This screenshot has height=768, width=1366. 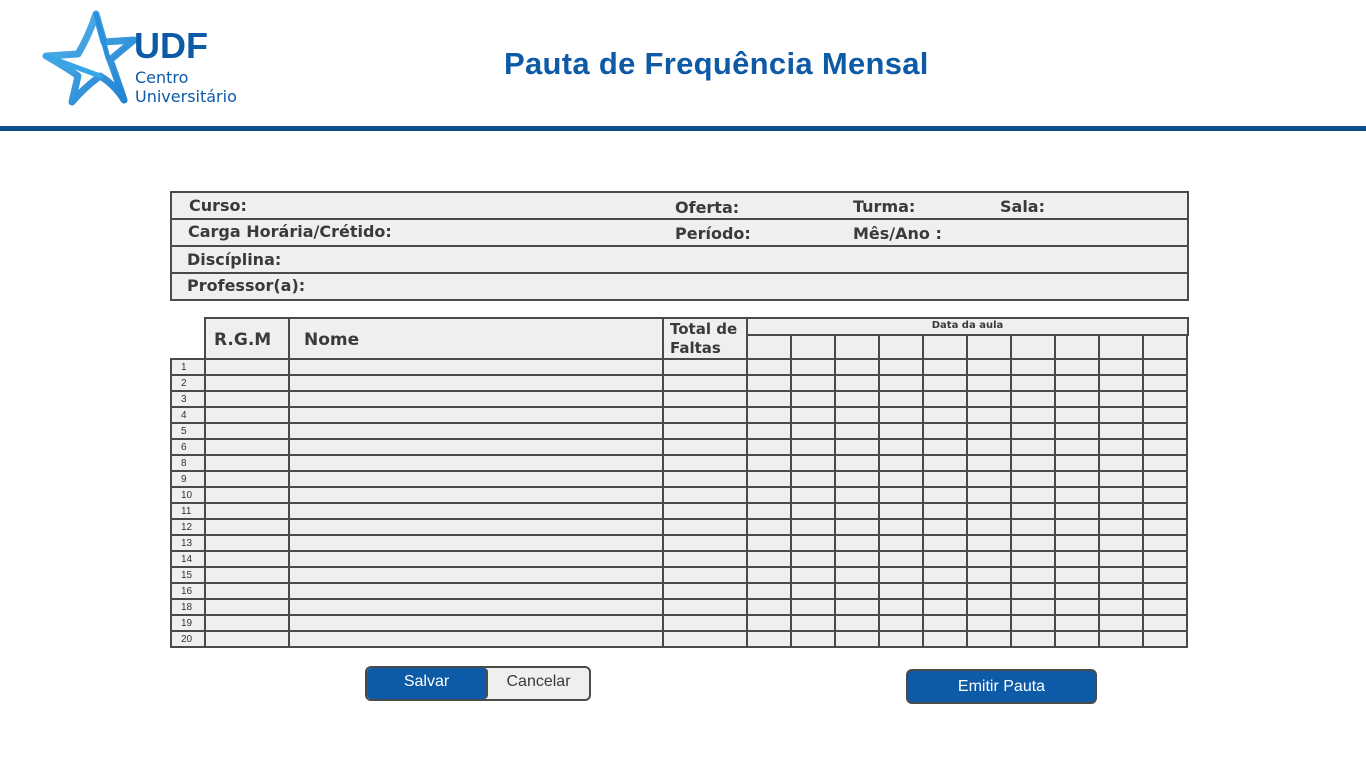 What do you see at coordinates (476, 639) in the screenshot?
I see `nome-cell` at bounding box center [476, 639].